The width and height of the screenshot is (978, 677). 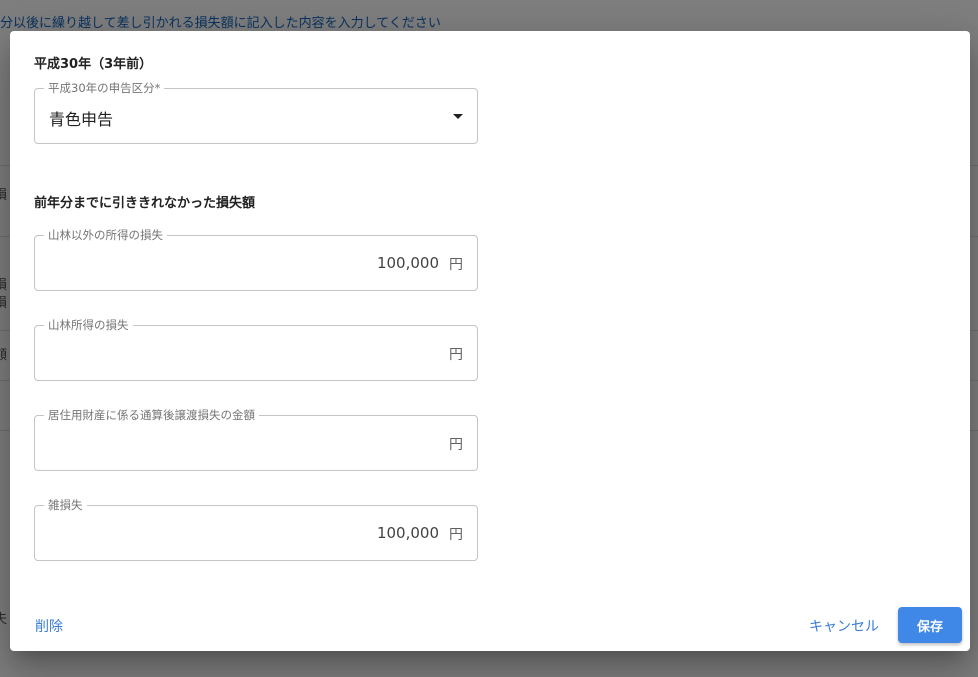 I want to click on filing-type-label: 平成30年の申告区分*, so click(x=104, y=88).